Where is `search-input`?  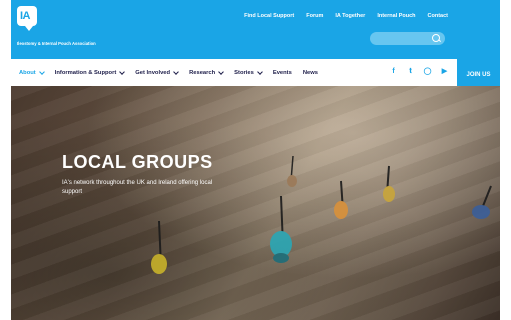 search-input is located at coordinates (407, 38).